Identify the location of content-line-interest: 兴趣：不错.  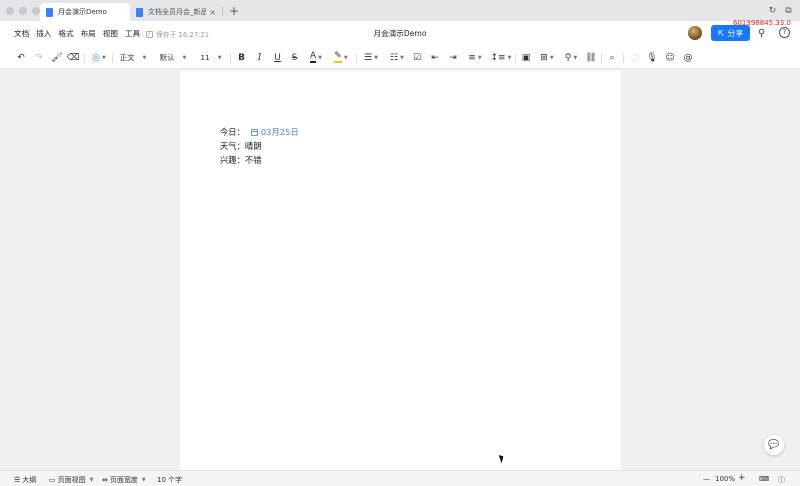
(241, 160).